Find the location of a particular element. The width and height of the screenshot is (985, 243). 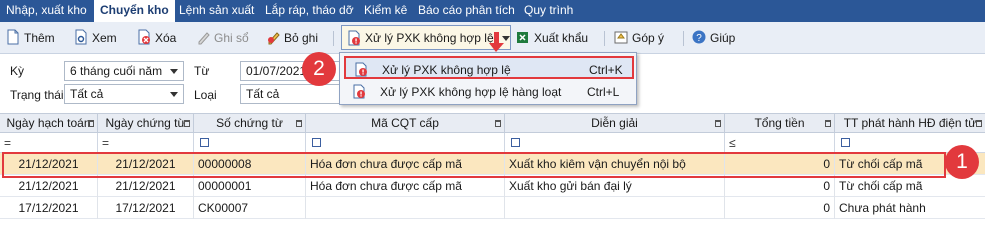

period-value: 6 tháng cuối năm is located at coordinates (116, 71).